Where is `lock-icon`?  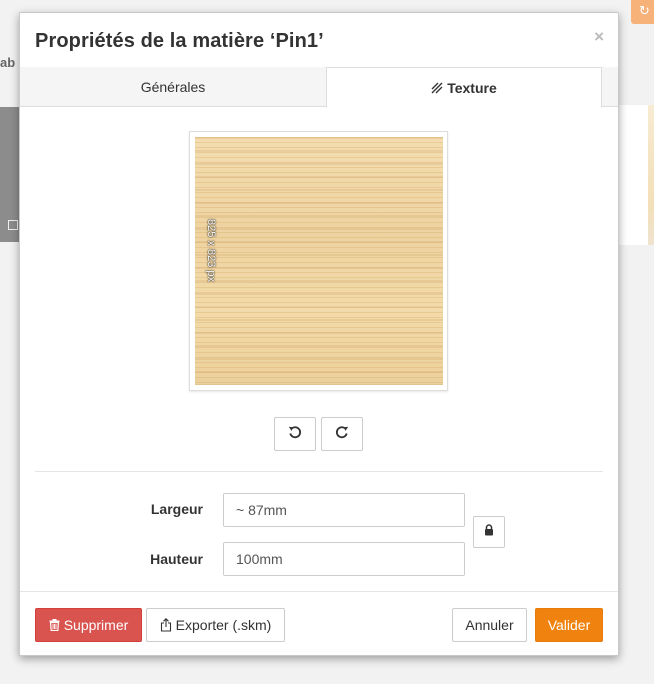
lock-icon is located at coordinates (489, 532).